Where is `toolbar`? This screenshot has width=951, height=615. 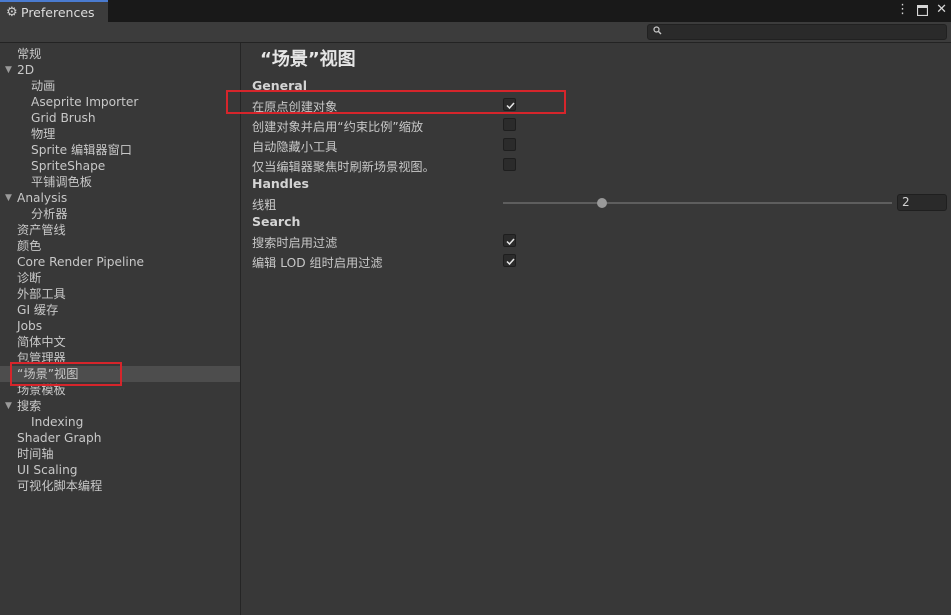
toolbar is located at coordinates (475, 32).